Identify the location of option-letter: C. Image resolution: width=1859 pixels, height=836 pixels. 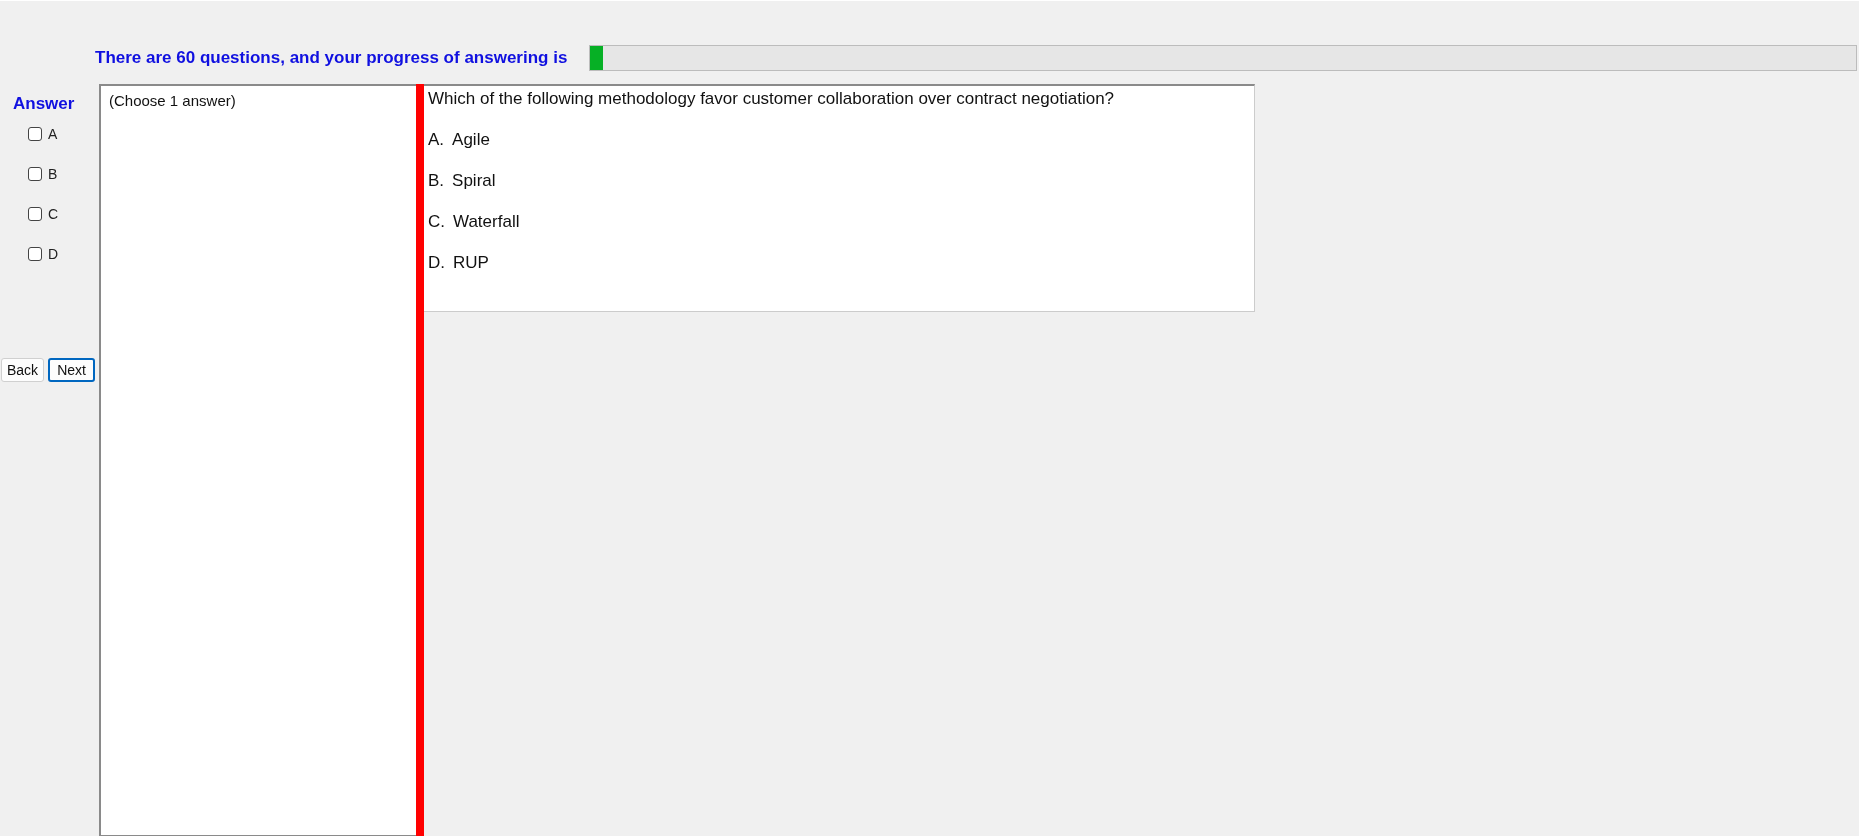
(53, 214).